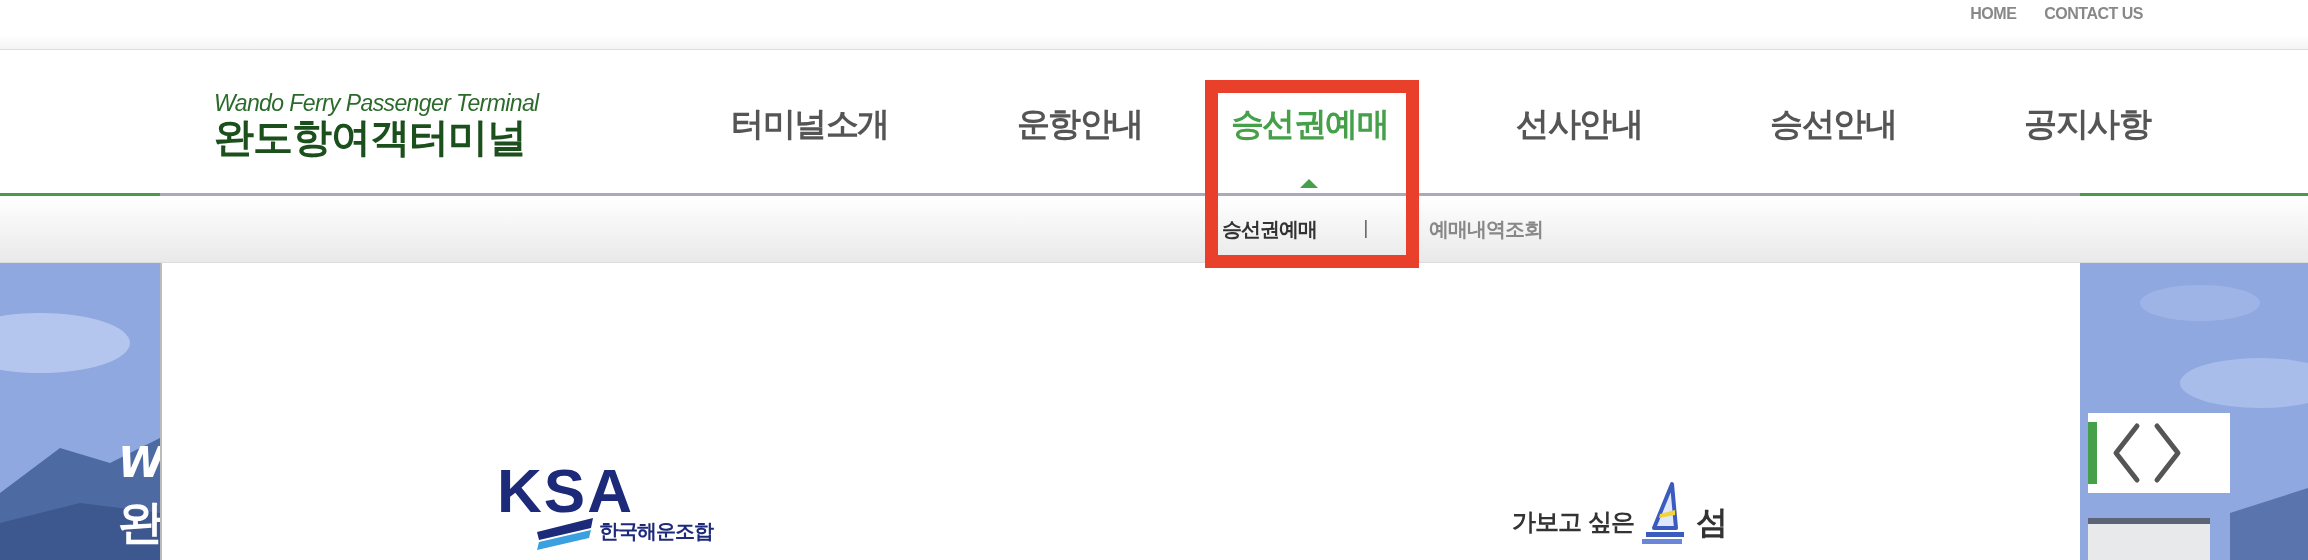  What do you see at coordinates (2087, 146) in the screenshot?
I see `nav-link: 공지사항` at bounding box center [2087, 146].